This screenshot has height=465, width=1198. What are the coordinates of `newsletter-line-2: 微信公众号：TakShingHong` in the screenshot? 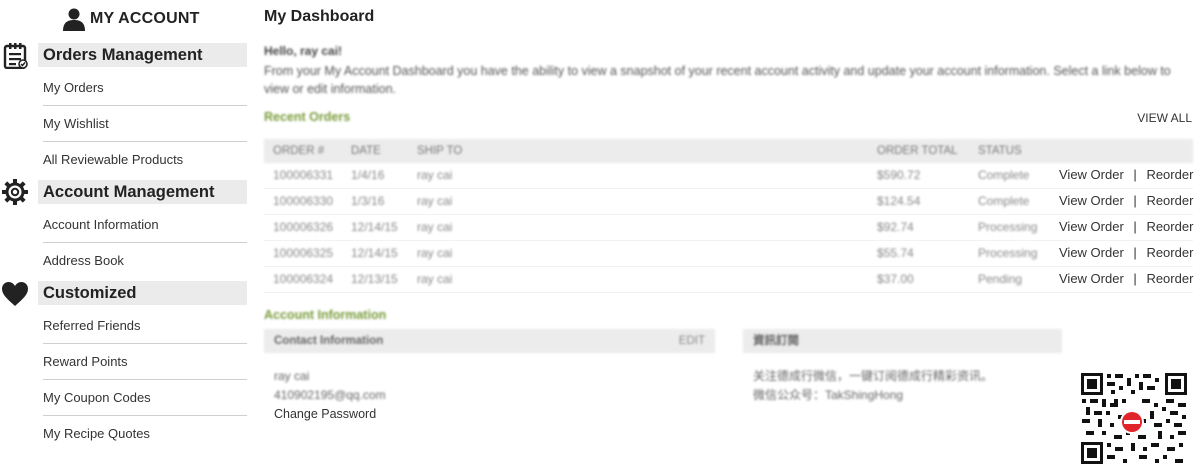 It's located at (828, 395).